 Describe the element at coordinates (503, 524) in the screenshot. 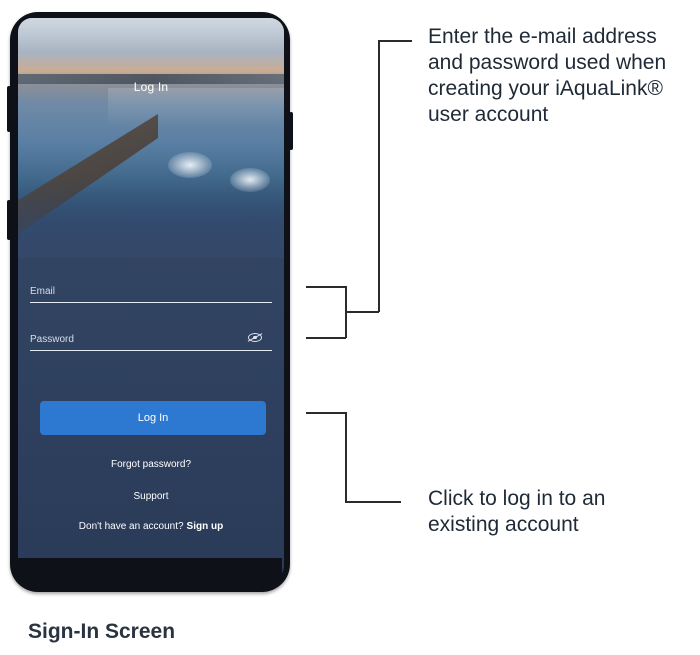

I see `callout-line-text: existing account` at that location.